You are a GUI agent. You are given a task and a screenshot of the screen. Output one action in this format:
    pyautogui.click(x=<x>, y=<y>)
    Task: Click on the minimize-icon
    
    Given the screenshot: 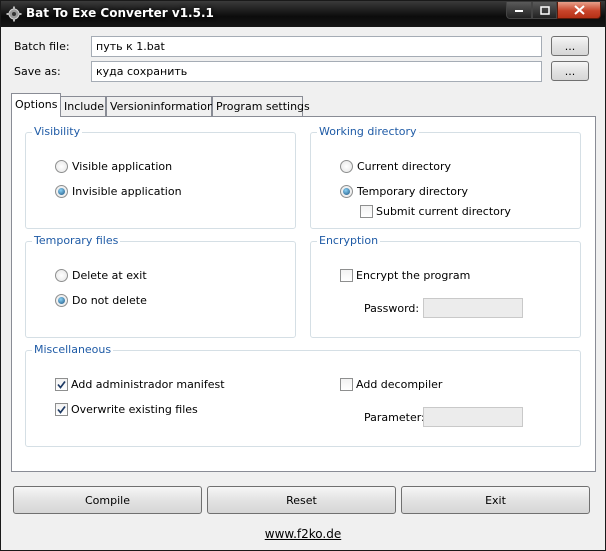 What is the action you would take?
    pyautogui.click(x=519, y=11)
    